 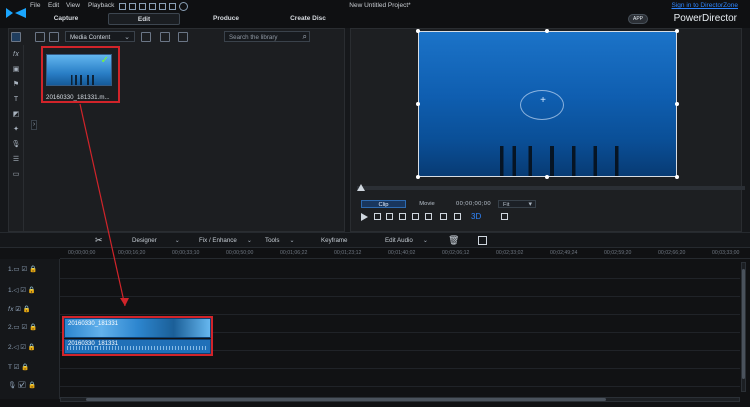 What do you see at coordinates (547, 31) in the screenshot?
I see `resize-handle-tm` at bounding box center [547, 31].